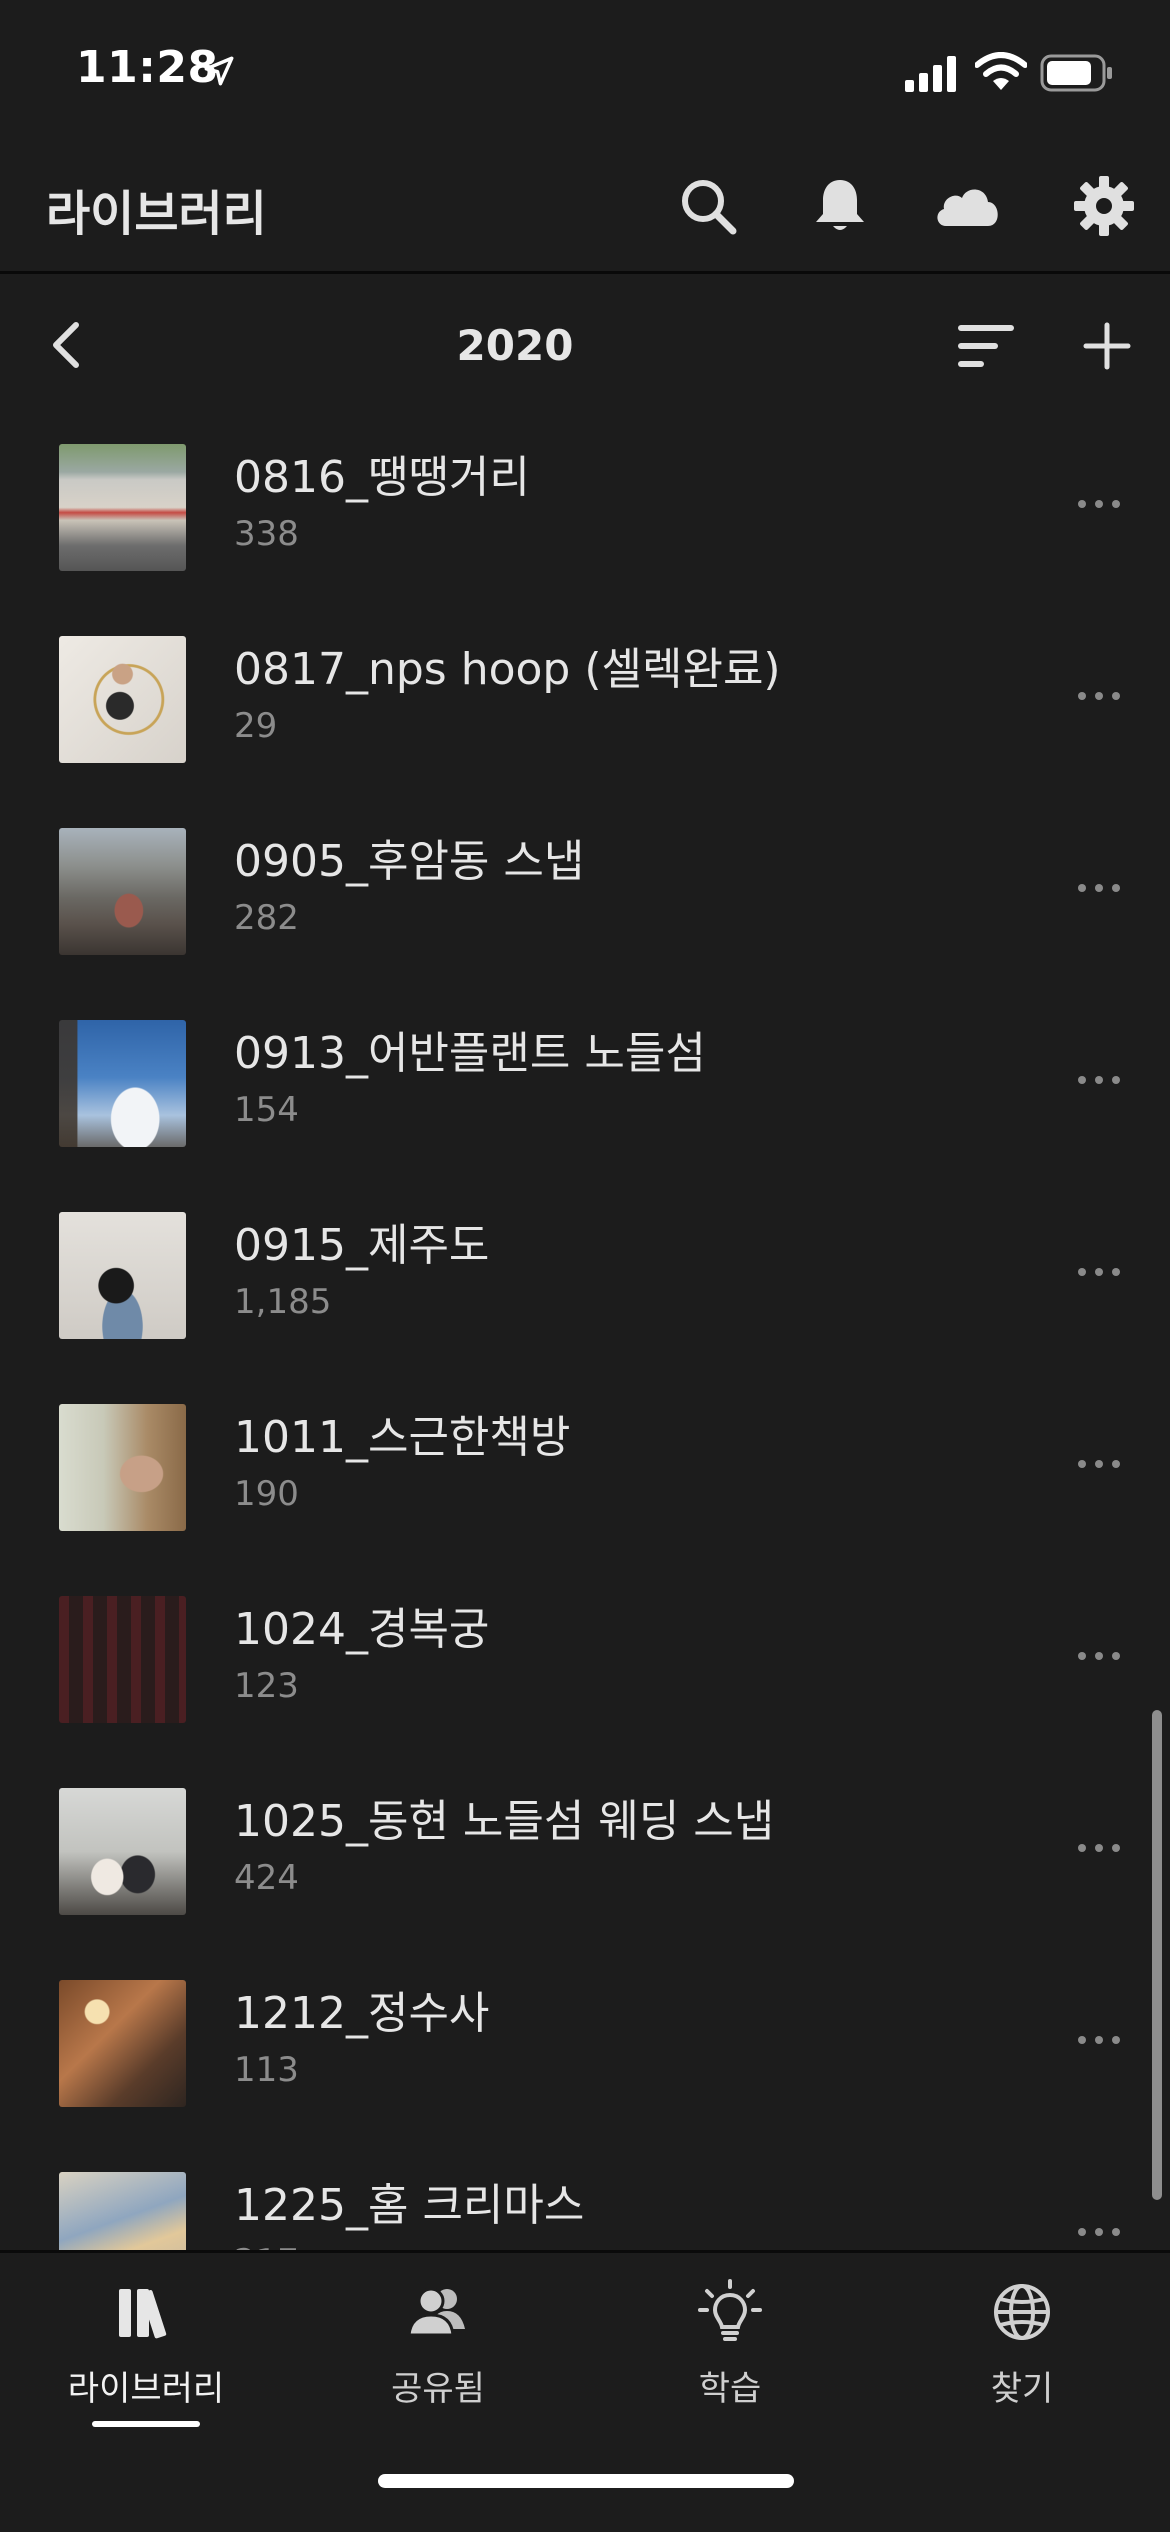  I want to click on album-count: 217, so click(266, 2246).